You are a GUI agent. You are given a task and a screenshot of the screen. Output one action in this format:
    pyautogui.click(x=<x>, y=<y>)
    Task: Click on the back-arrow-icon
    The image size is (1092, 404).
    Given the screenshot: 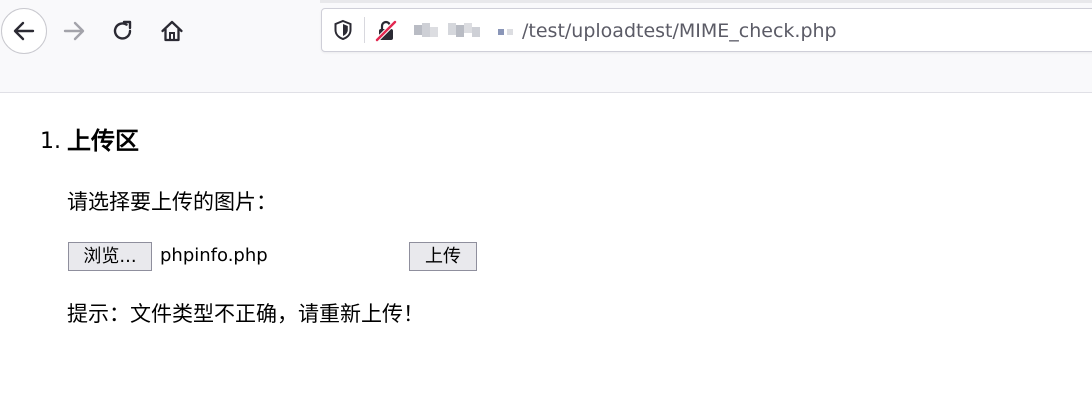 What is the action you would take?
    pyautogui.click(x=24, y=31)
    